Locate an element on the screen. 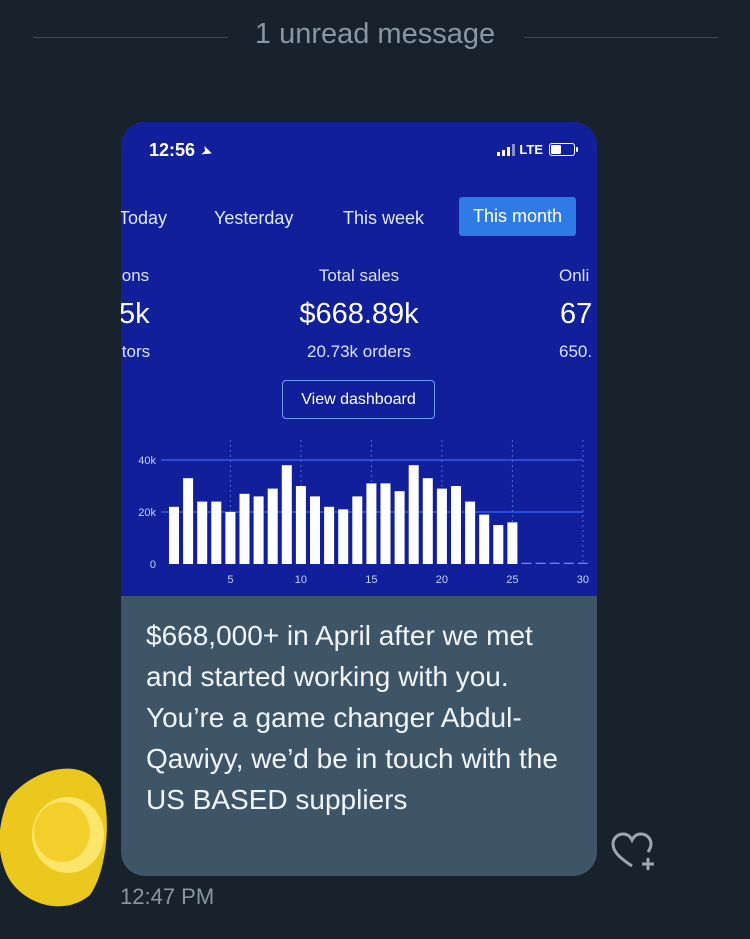 The height and width of the screenshot is (939, 750). y-tick-label: 20k is located at coordinates (147, 513).